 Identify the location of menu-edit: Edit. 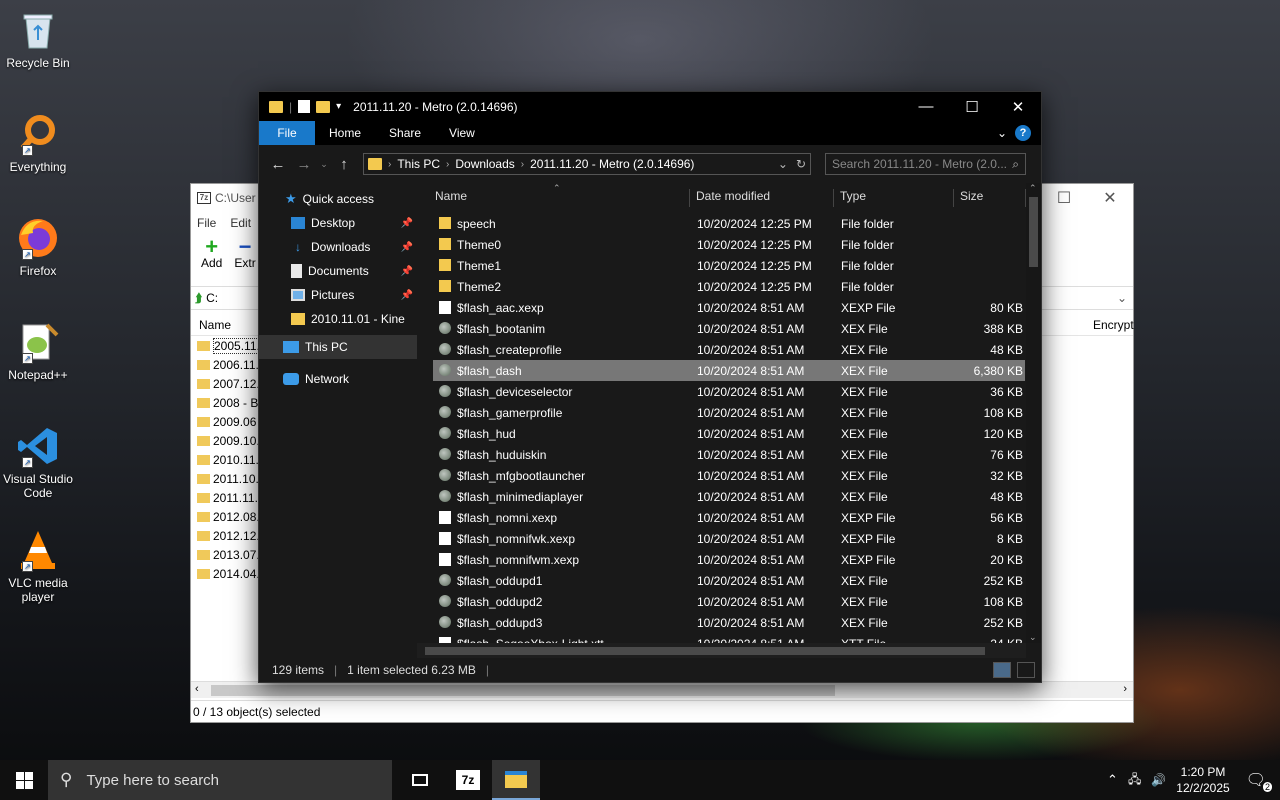
(240, 223).